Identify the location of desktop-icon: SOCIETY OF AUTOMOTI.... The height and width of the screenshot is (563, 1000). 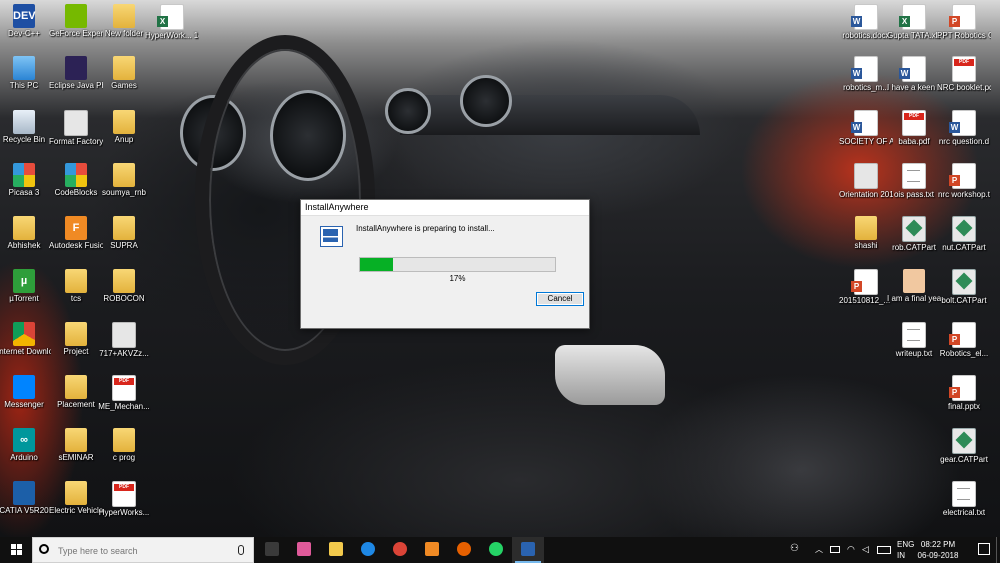
(866, 128).